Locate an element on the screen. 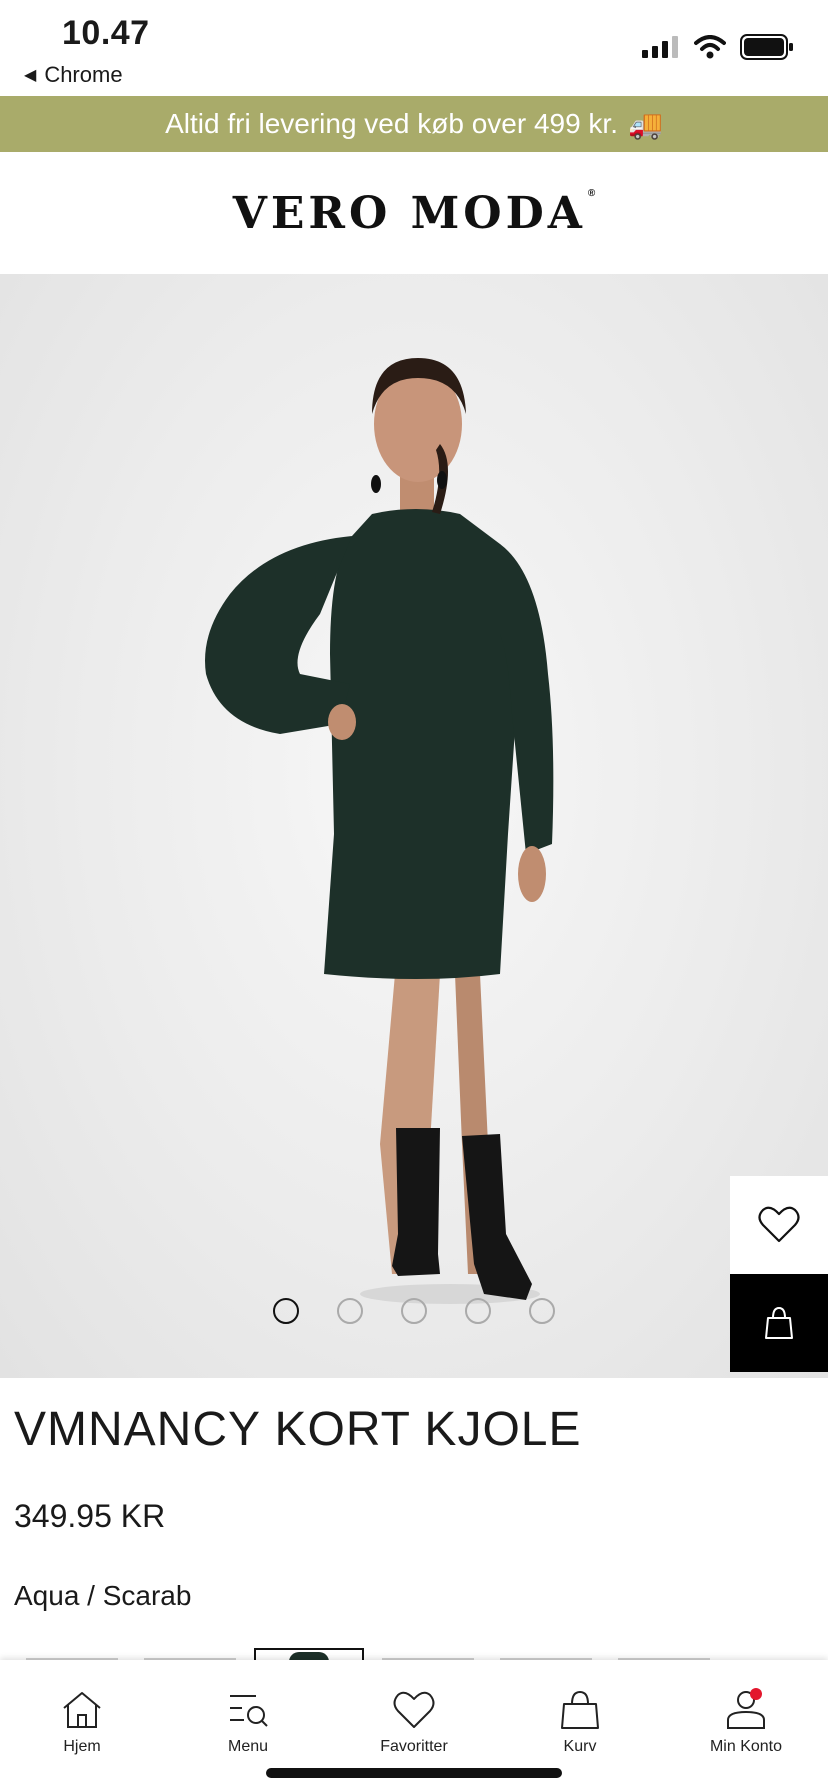 The image size is (828, 1792). nav-item-cart: Kurv is located at coordinates (580, 1723).